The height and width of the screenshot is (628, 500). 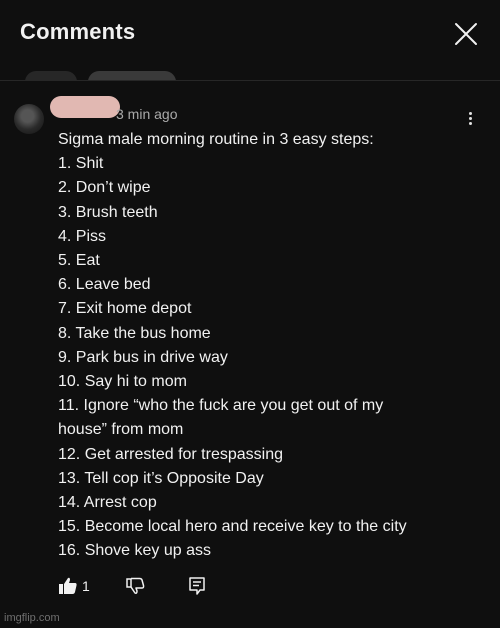 I want to click on thumb-up-icon, so click(x=68, y=585).